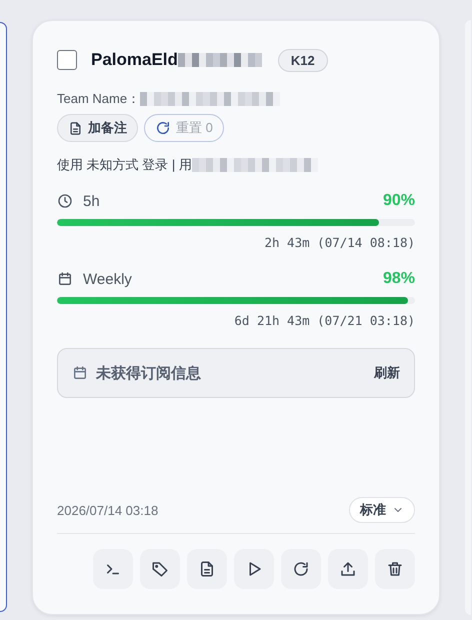 The width and height of the screenshot is (472, 620). I want to click on plan-dropdown: 标准, so click(382, 510).